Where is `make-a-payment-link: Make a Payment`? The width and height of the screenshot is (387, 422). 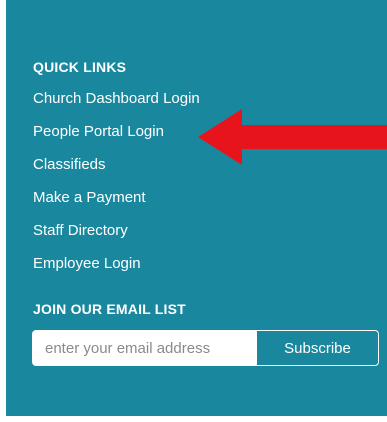 make-a-payment-link: Make a Payment is located at coordinates (89, 197).